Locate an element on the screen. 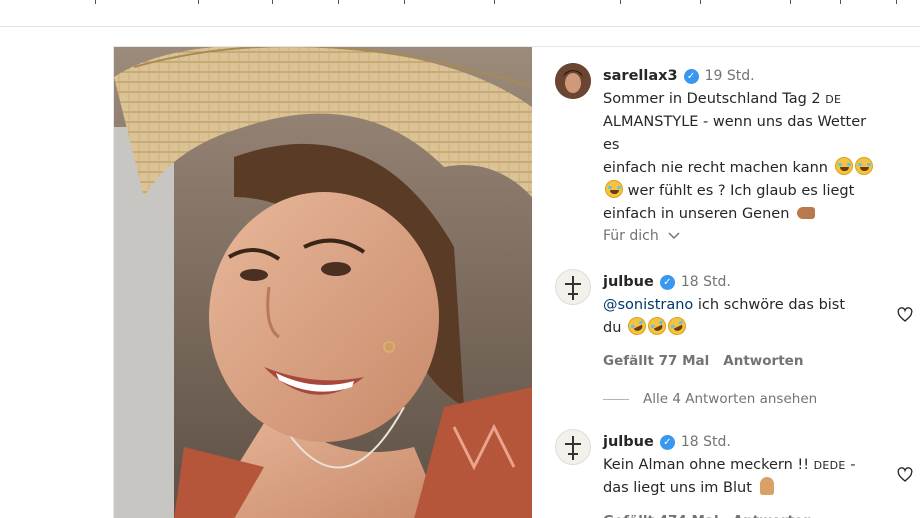 The width and height of the screenshot is (920, 518). comment-text: ich schwöre das bist is located at coordinates (771, 305).